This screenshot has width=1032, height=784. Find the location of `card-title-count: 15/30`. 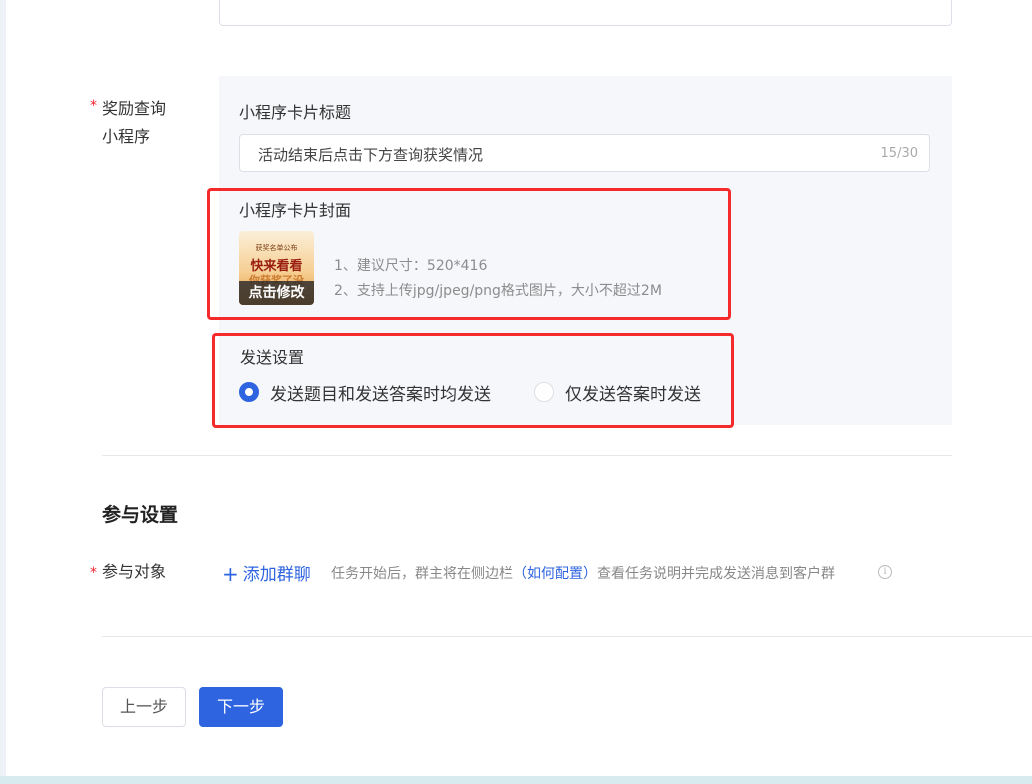

card-title-count: 15/30 is located at coordinates (899, 153).